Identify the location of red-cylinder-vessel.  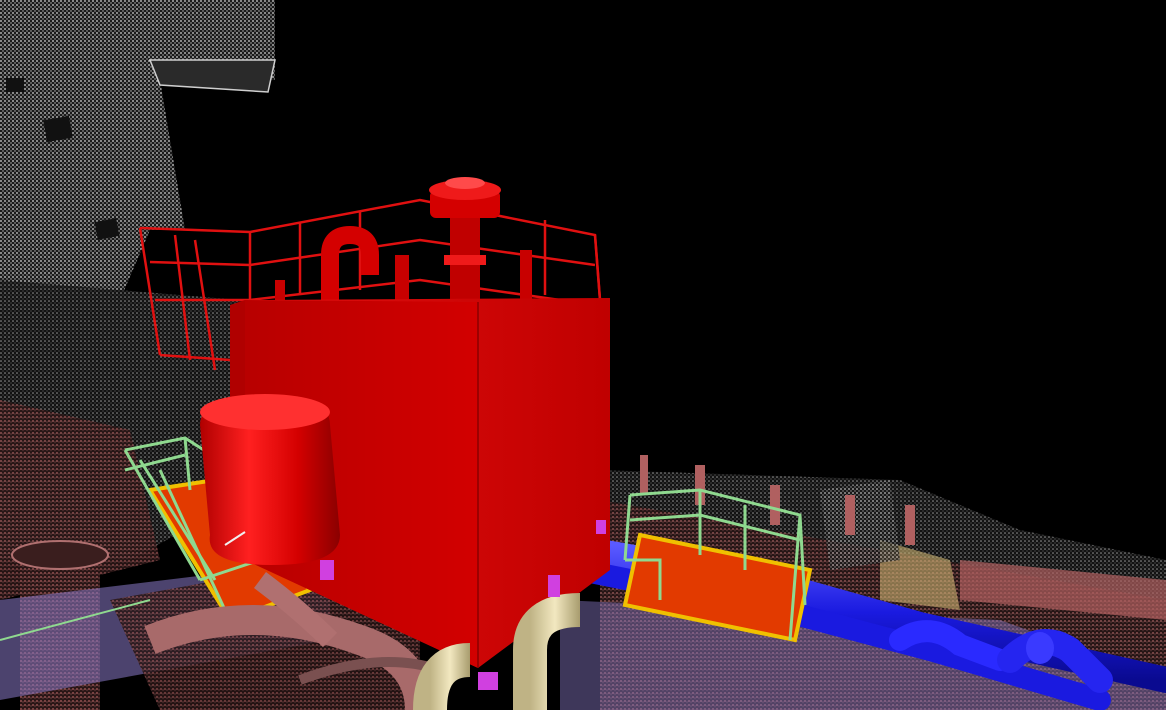
(270, 479).